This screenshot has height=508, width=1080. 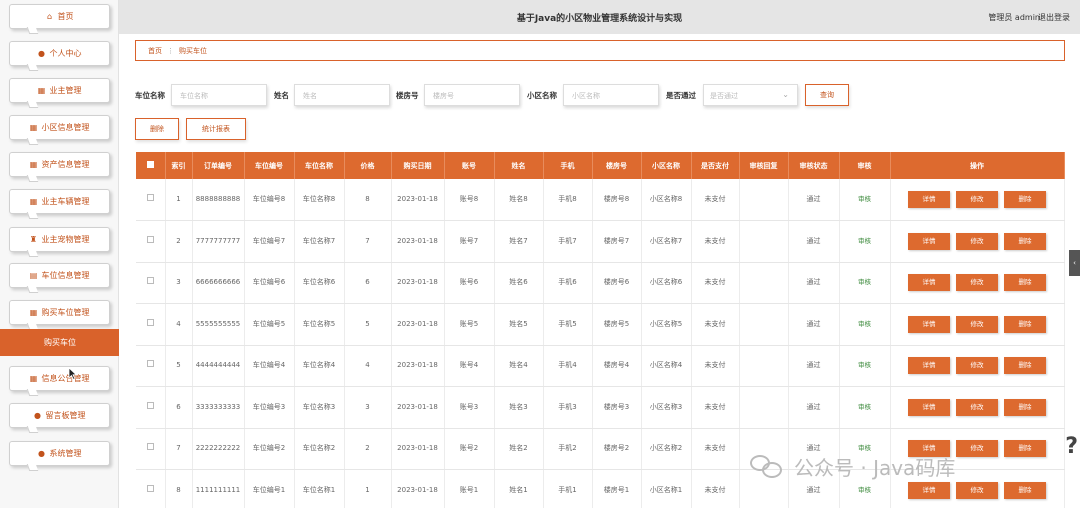 I want to click on help-icon: ?, so click(x=1071, y=446).